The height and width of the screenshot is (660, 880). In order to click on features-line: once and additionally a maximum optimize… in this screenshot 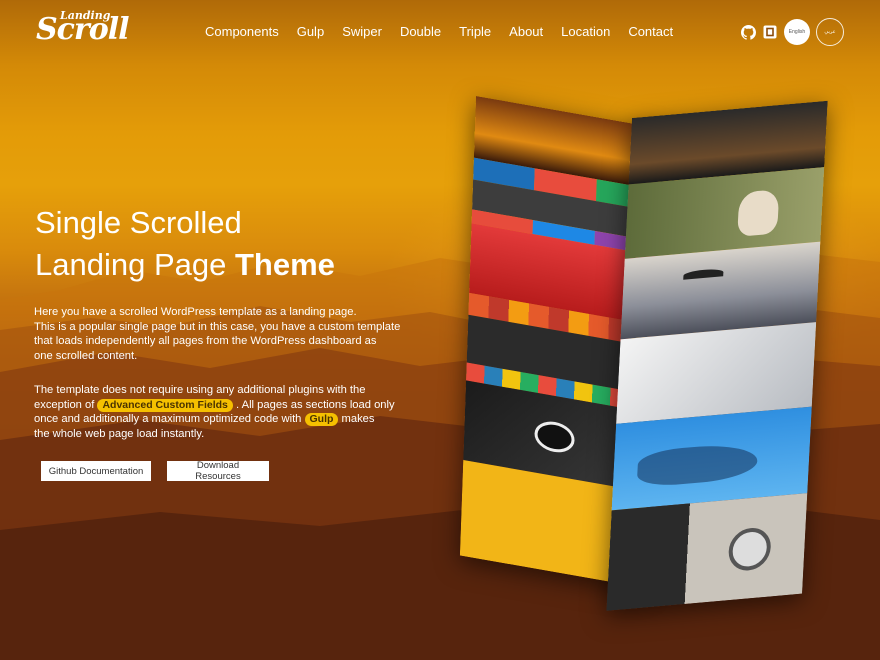, I will do `click(229, 419)`.